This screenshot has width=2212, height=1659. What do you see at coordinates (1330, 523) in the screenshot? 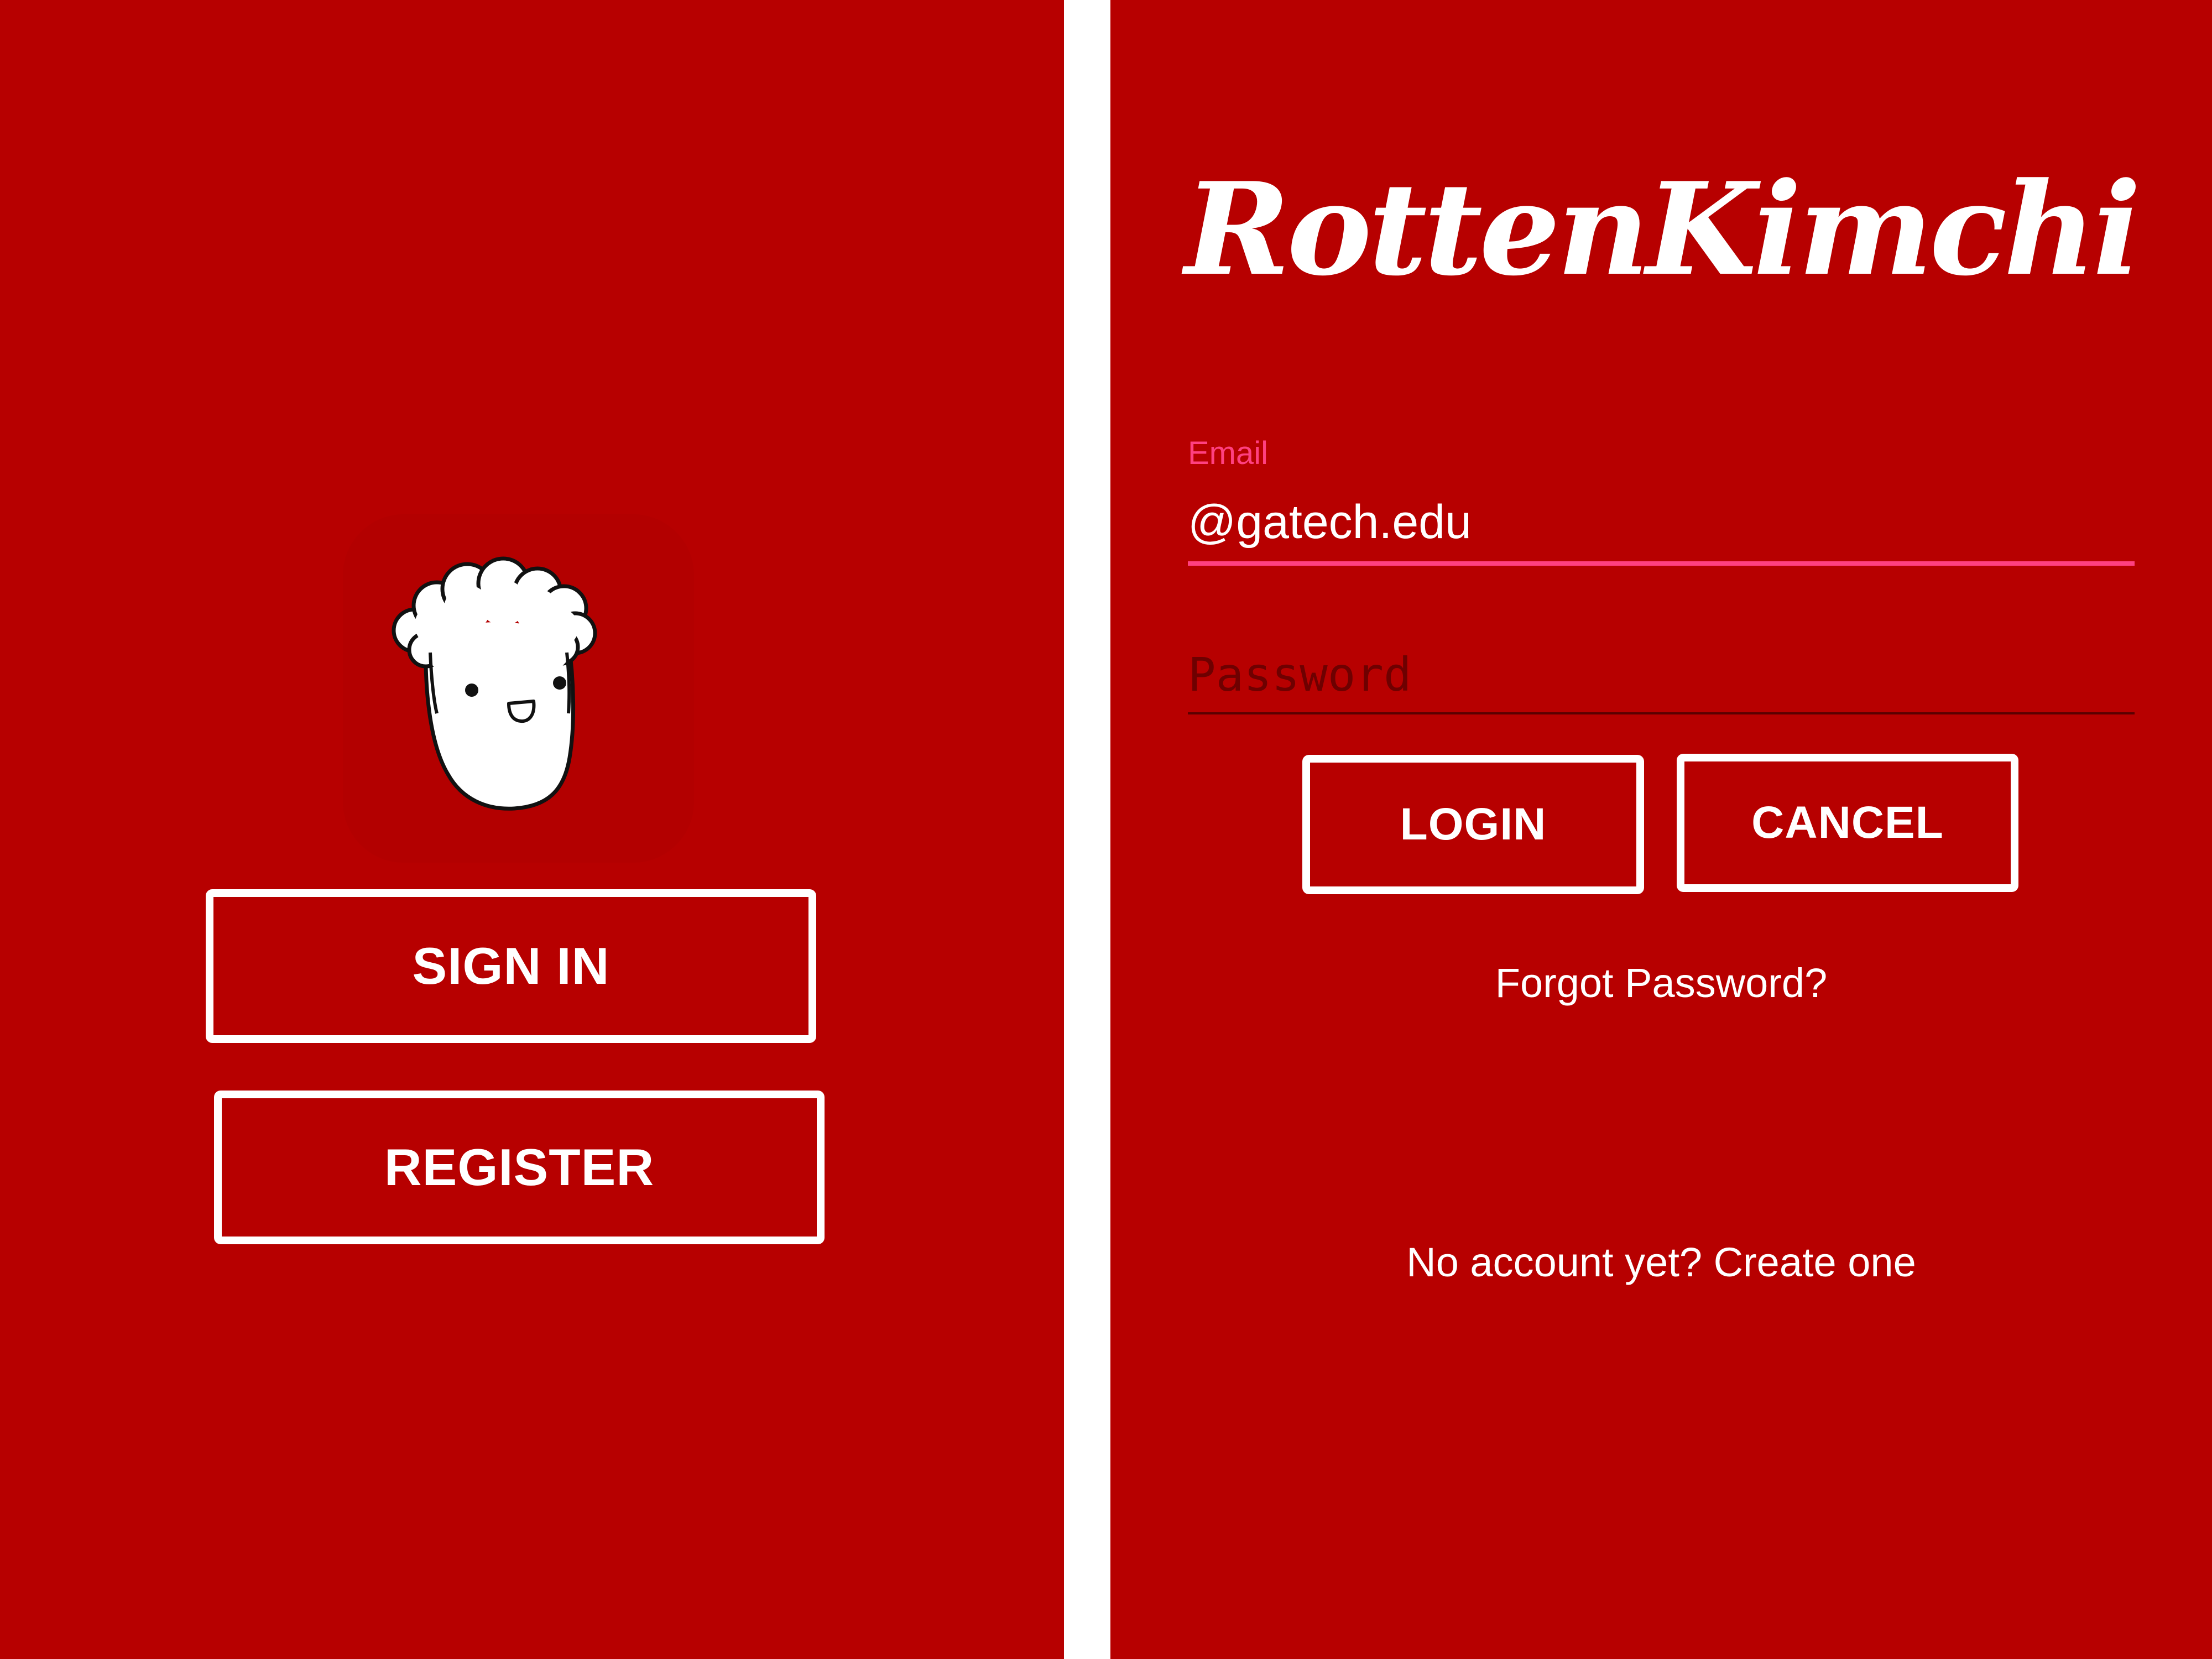
I see `email-field: @gatech.edu` at bounding box center [1330, 523].